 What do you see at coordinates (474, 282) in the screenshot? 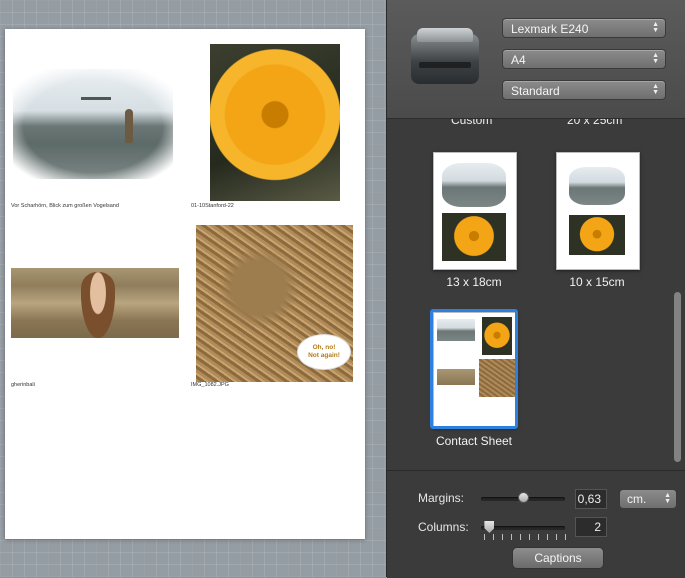
I see `layout-label-13x18: 13 x 18cm` at bounding box center [474, 282].